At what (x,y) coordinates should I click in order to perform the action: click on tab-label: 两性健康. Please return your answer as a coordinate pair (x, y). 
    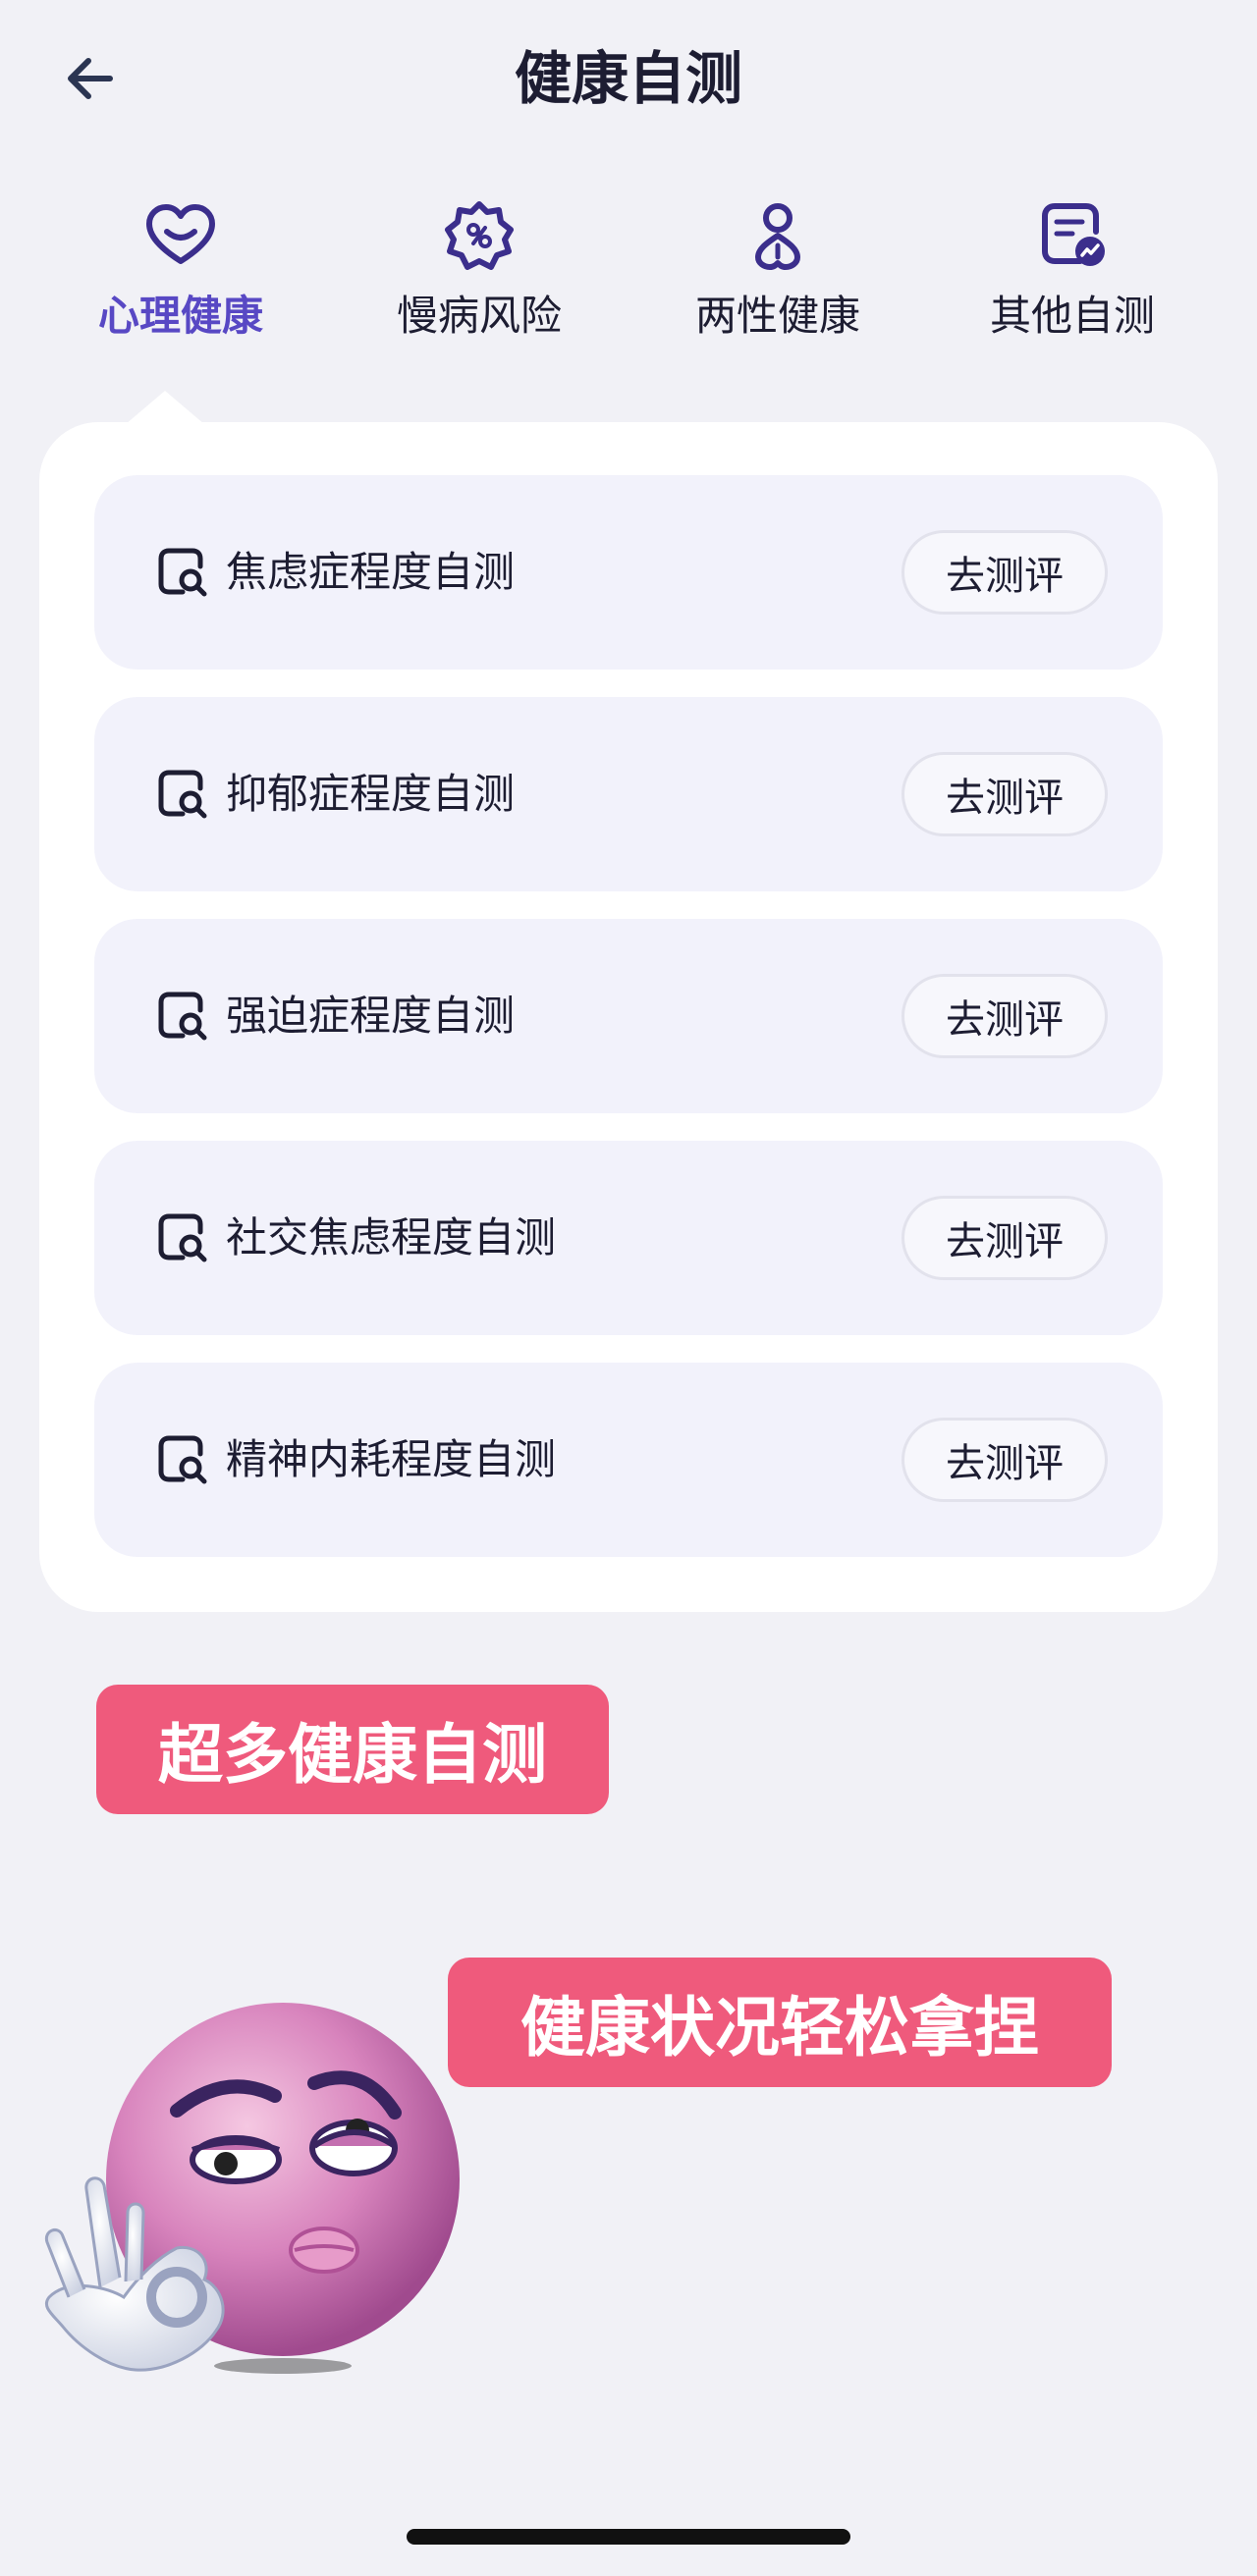
    Looking at the image, I should click on (777, 316).